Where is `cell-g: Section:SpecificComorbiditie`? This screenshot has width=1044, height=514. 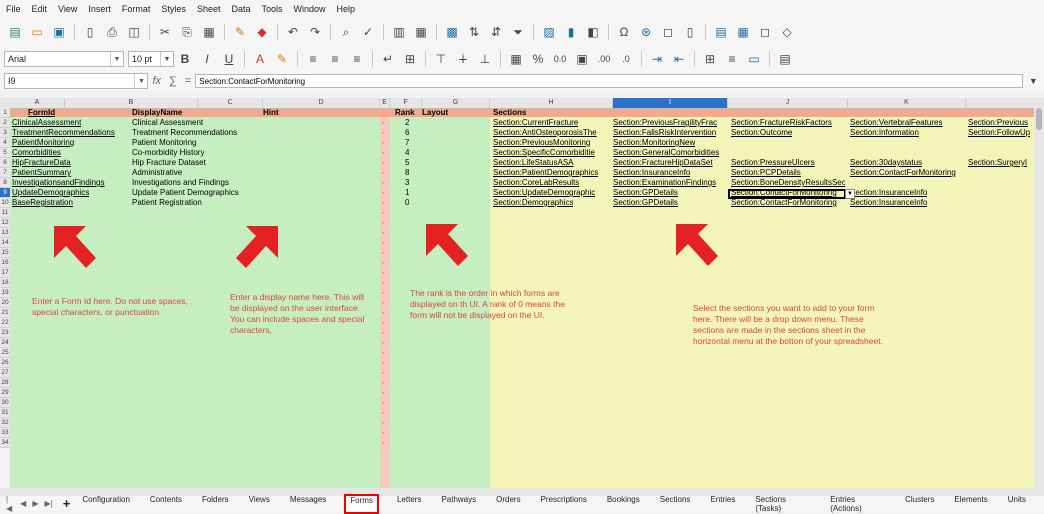 cell-g: Section:SpecificComorbiditie is located at coordinates (544, 153).